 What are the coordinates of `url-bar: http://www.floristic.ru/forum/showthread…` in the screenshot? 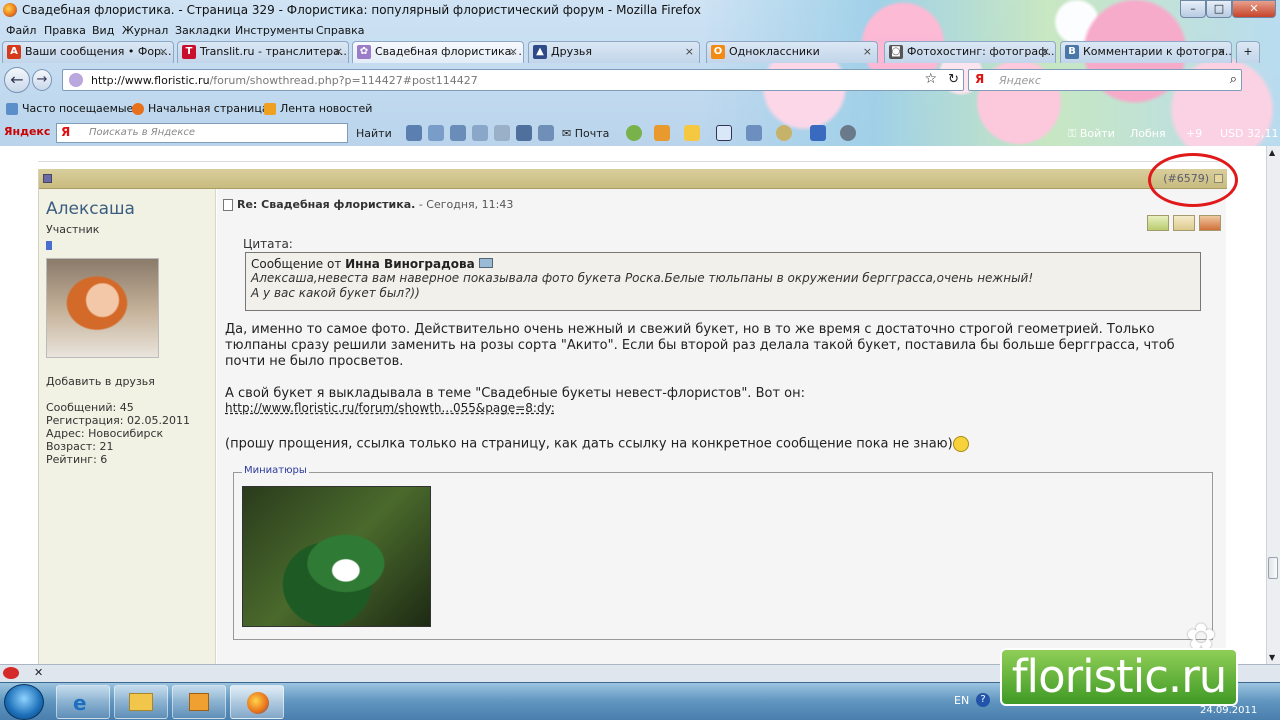 It's located at (513, 80).